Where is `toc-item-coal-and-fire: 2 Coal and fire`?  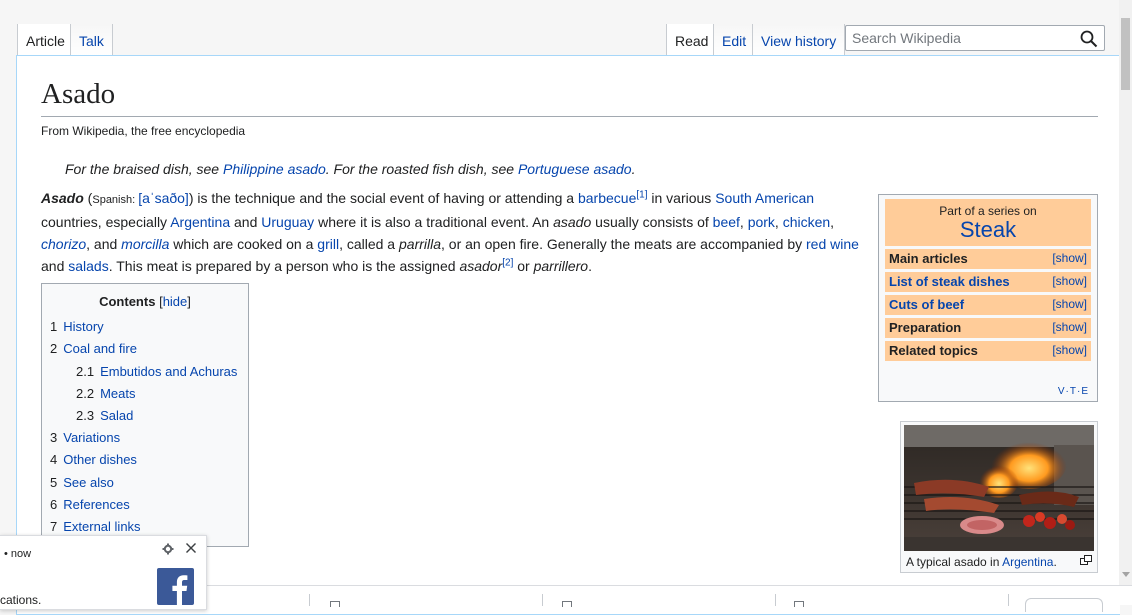 toc-item-coal-and-fire: 2 Coal and fire is located at coordinates (145, 350).